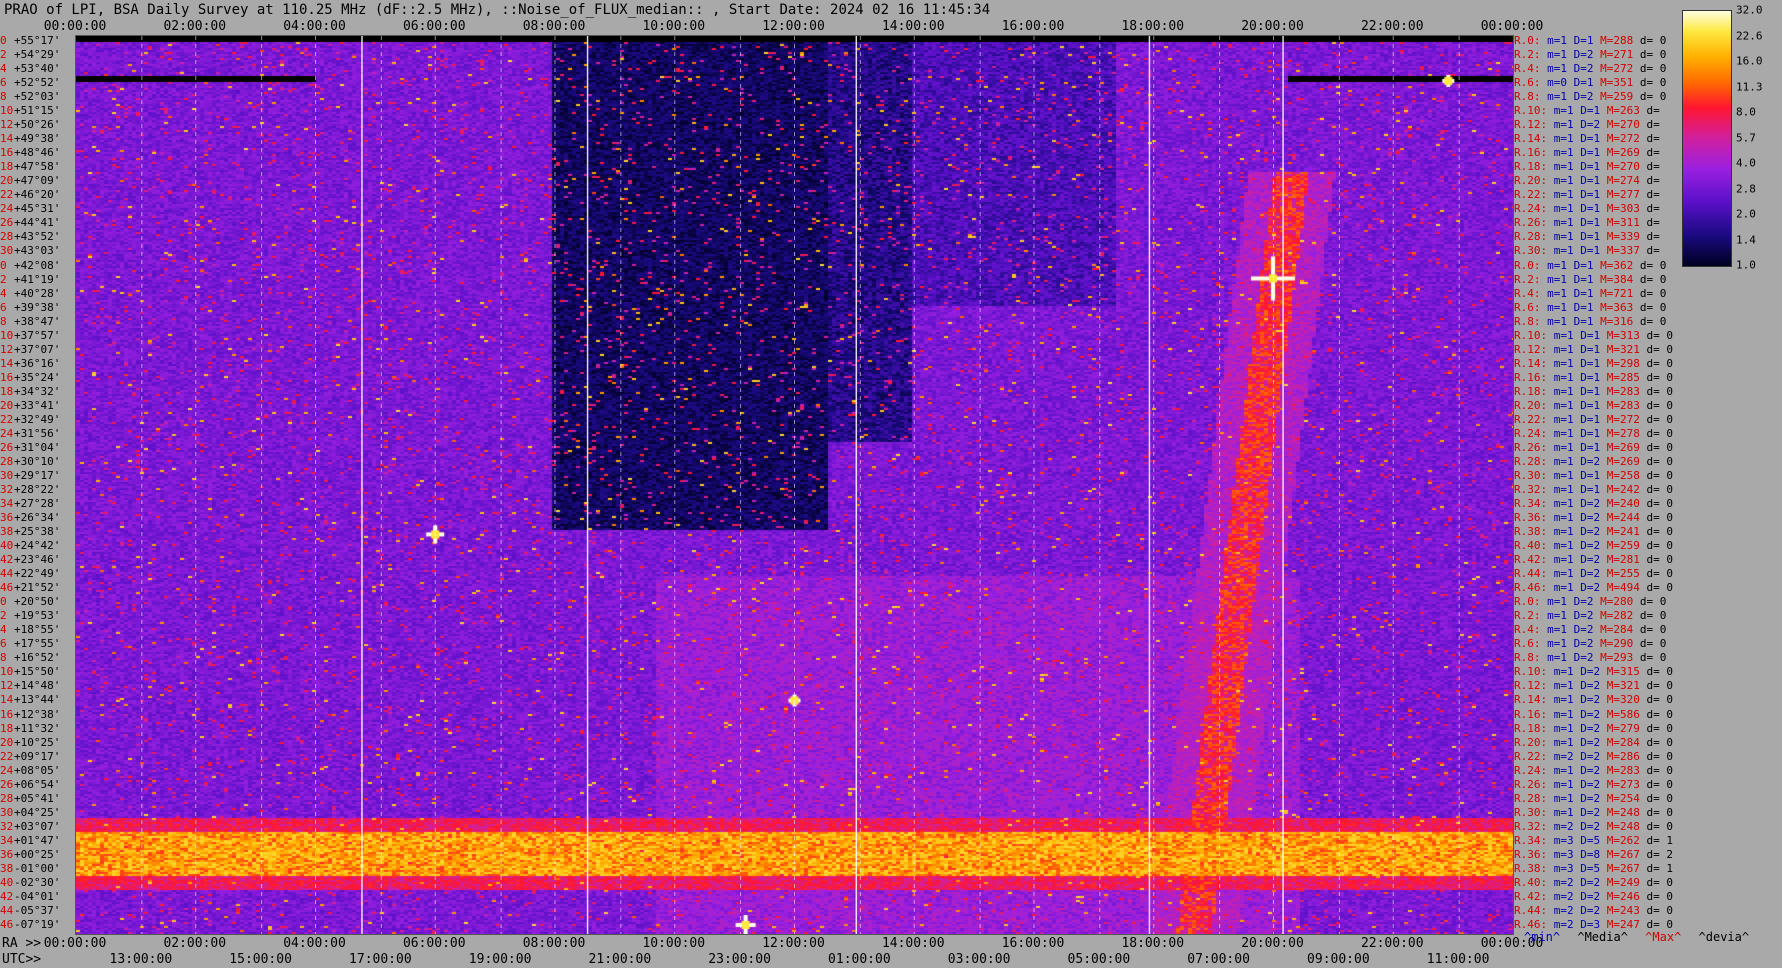 The width and height of the screenshot is (1782, 968). What do you see at coordinates (1534, 251) in the screenshot?
I see `stat-row-label: R.30:` at bounding box center [1534, 251].